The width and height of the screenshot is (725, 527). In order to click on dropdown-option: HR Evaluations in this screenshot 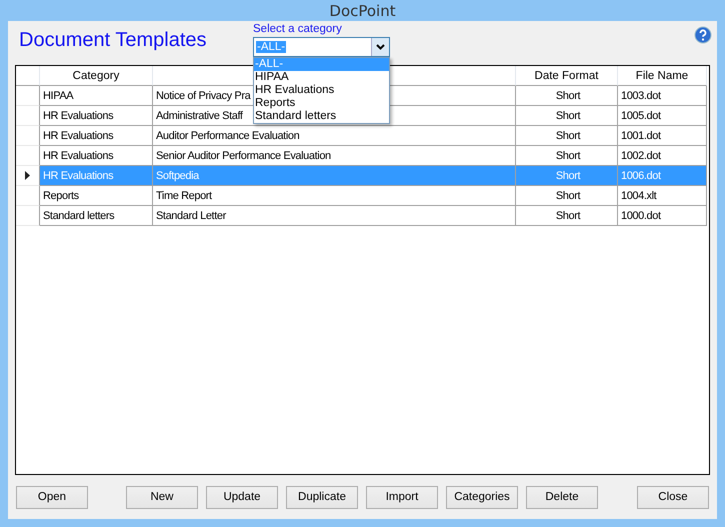, I will do `click(321, 90)`.